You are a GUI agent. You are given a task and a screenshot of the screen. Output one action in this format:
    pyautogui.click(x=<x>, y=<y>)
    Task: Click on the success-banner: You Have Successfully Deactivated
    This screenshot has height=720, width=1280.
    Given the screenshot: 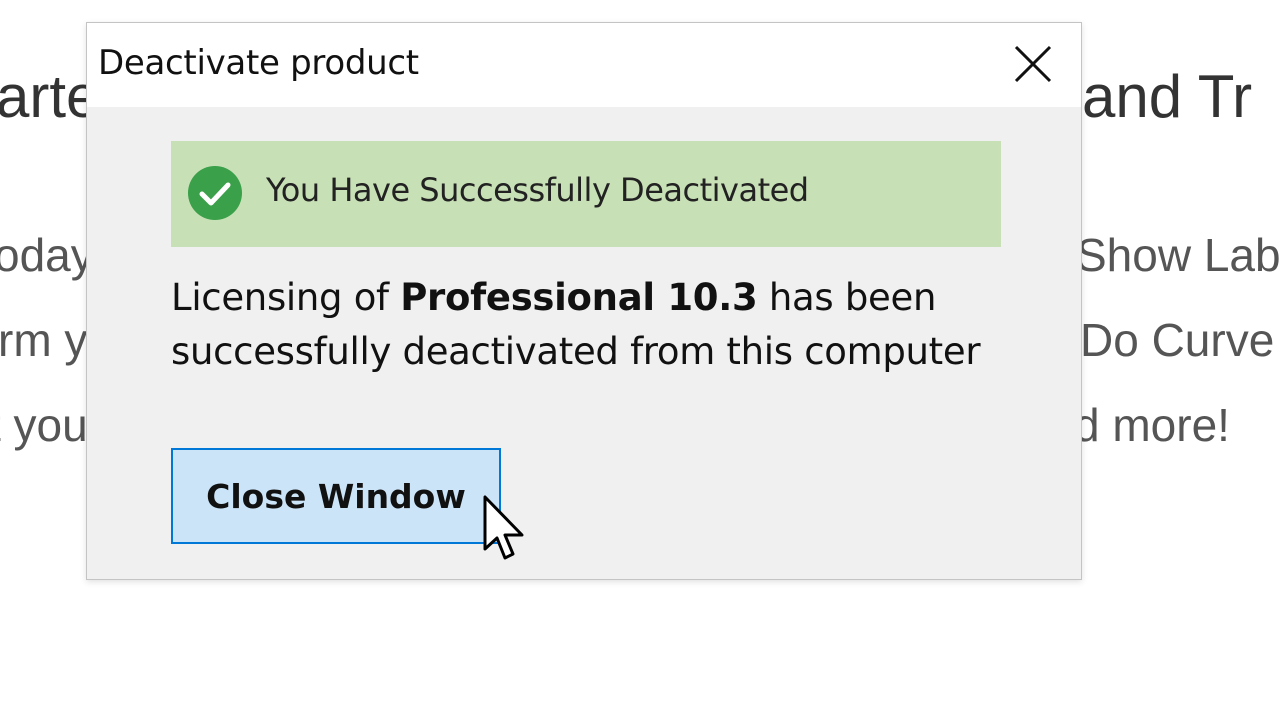 What is the action you would take?
    pyautogui.click(x=586, y=194)
    